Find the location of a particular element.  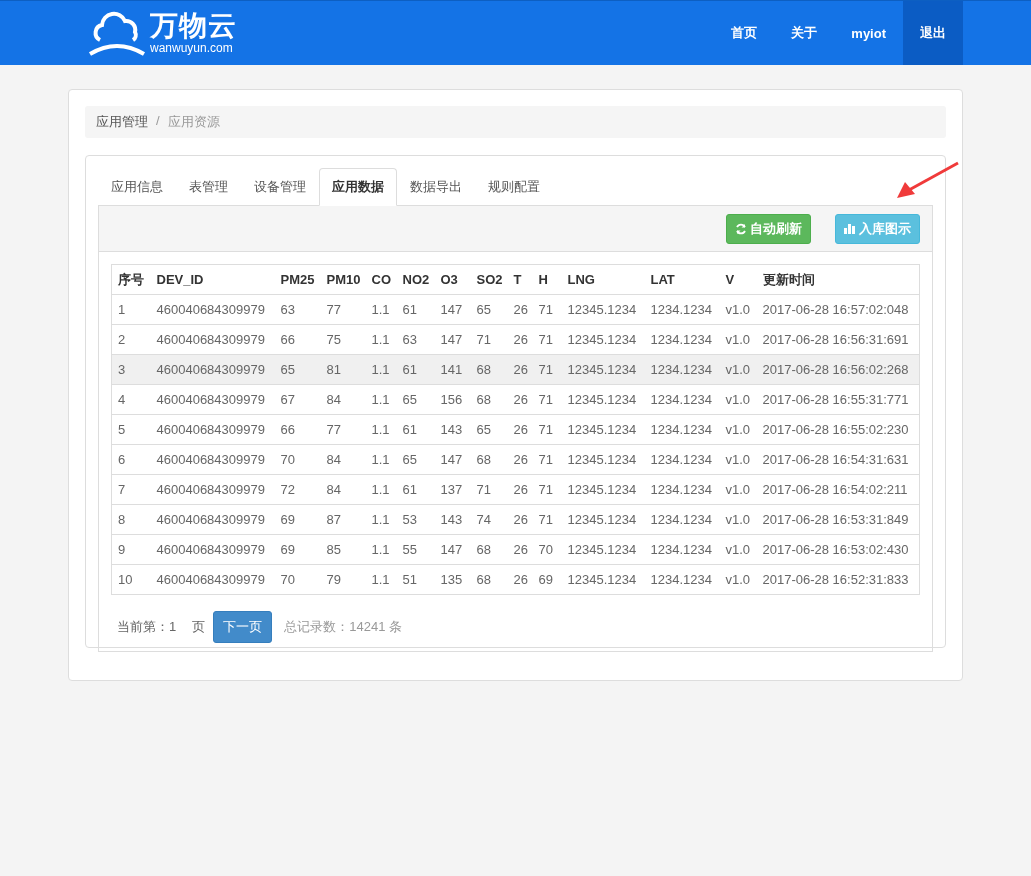

table-cell: 9 is located at coordinates (131, 549).